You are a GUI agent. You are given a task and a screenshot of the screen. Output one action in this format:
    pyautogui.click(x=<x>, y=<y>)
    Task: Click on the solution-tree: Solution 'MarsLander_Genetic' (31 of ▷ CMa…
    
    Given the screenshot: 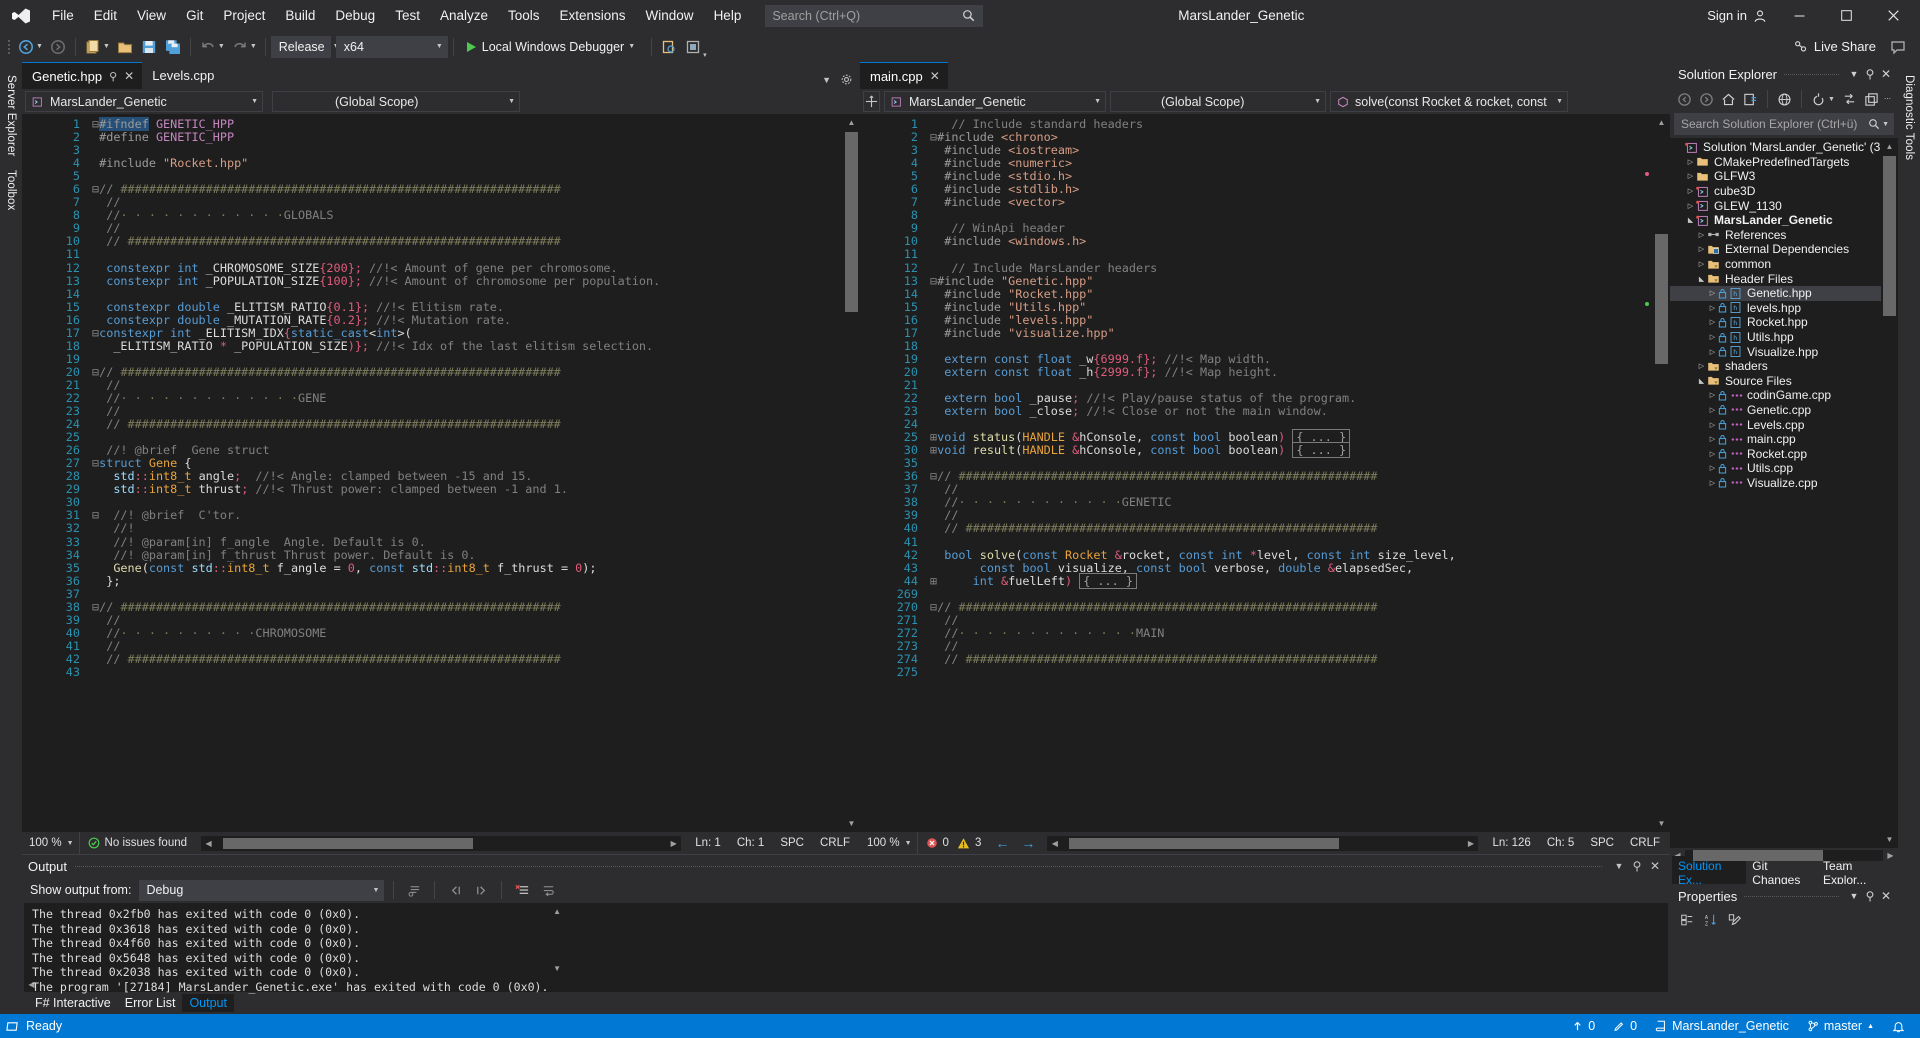 What is the action you would take?
    pyautogui.click(x=1784, y=493)
    